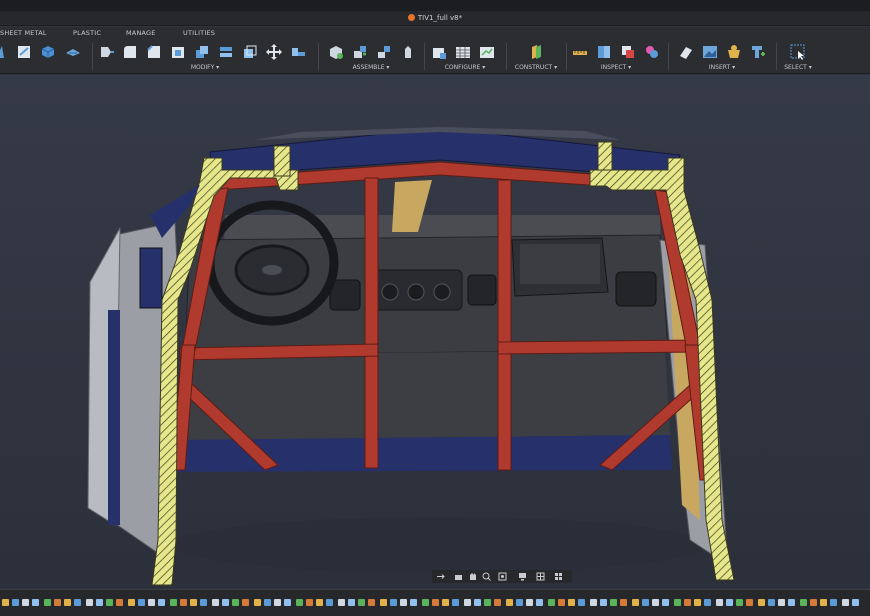  What do you see at coordinates (226, 52) in the screenshot?
I see `split-body-icon` at bounding box center [226, 52].